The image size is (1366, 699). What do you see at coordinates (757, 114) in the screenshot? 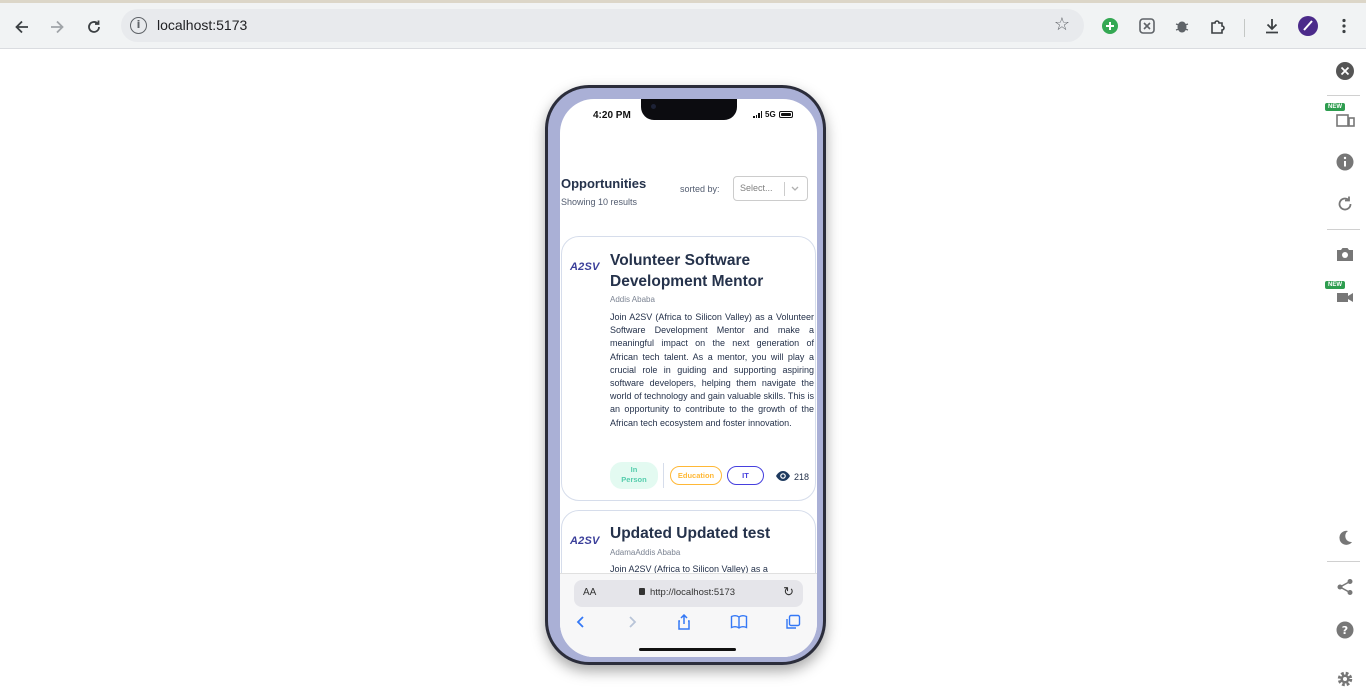
I see `signal-icon` at bounding box center [757, 114].